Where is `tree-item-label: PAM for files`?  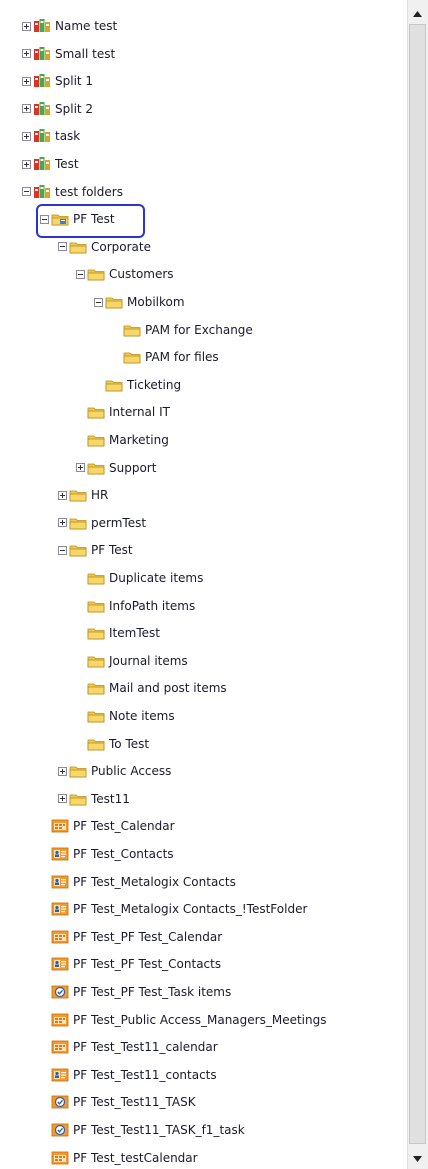
tree-item-label: PAM for files is located at coordinates (182, 357).